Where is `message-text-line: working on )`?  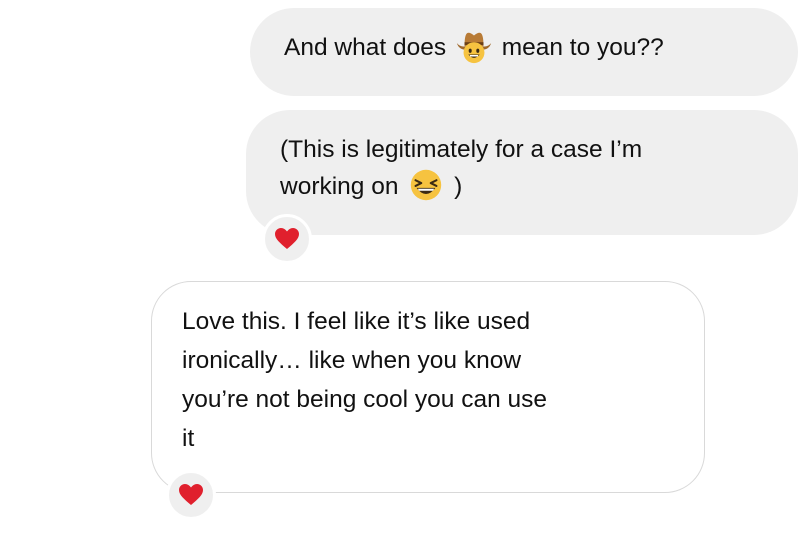 message-text-line: working on ) is located at coordinates (539, 186).